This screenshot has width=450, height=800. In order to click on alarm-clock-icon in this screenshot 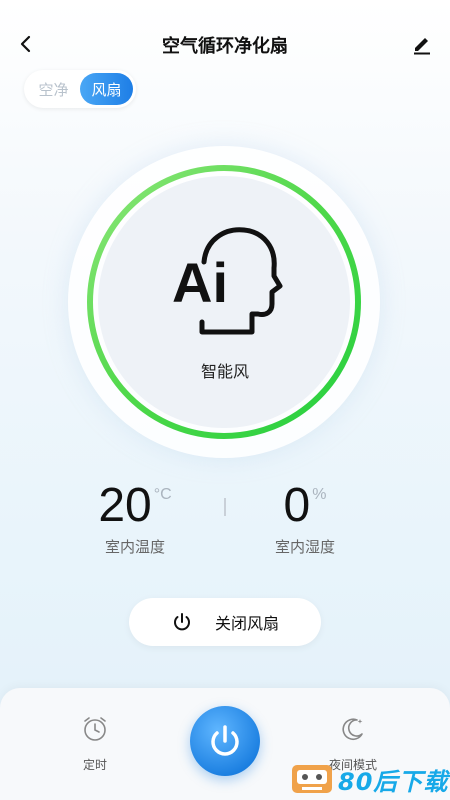, I will do `click(95, 729)`.